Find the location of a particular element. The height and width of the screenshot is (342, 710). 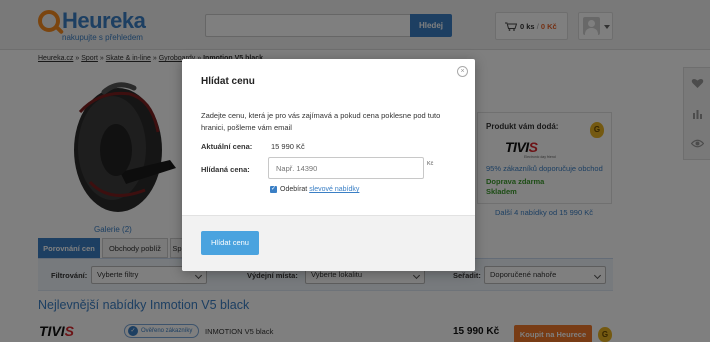

subscribe-label: Odebírat slevové nabídky is located at coordinates (319, 189).